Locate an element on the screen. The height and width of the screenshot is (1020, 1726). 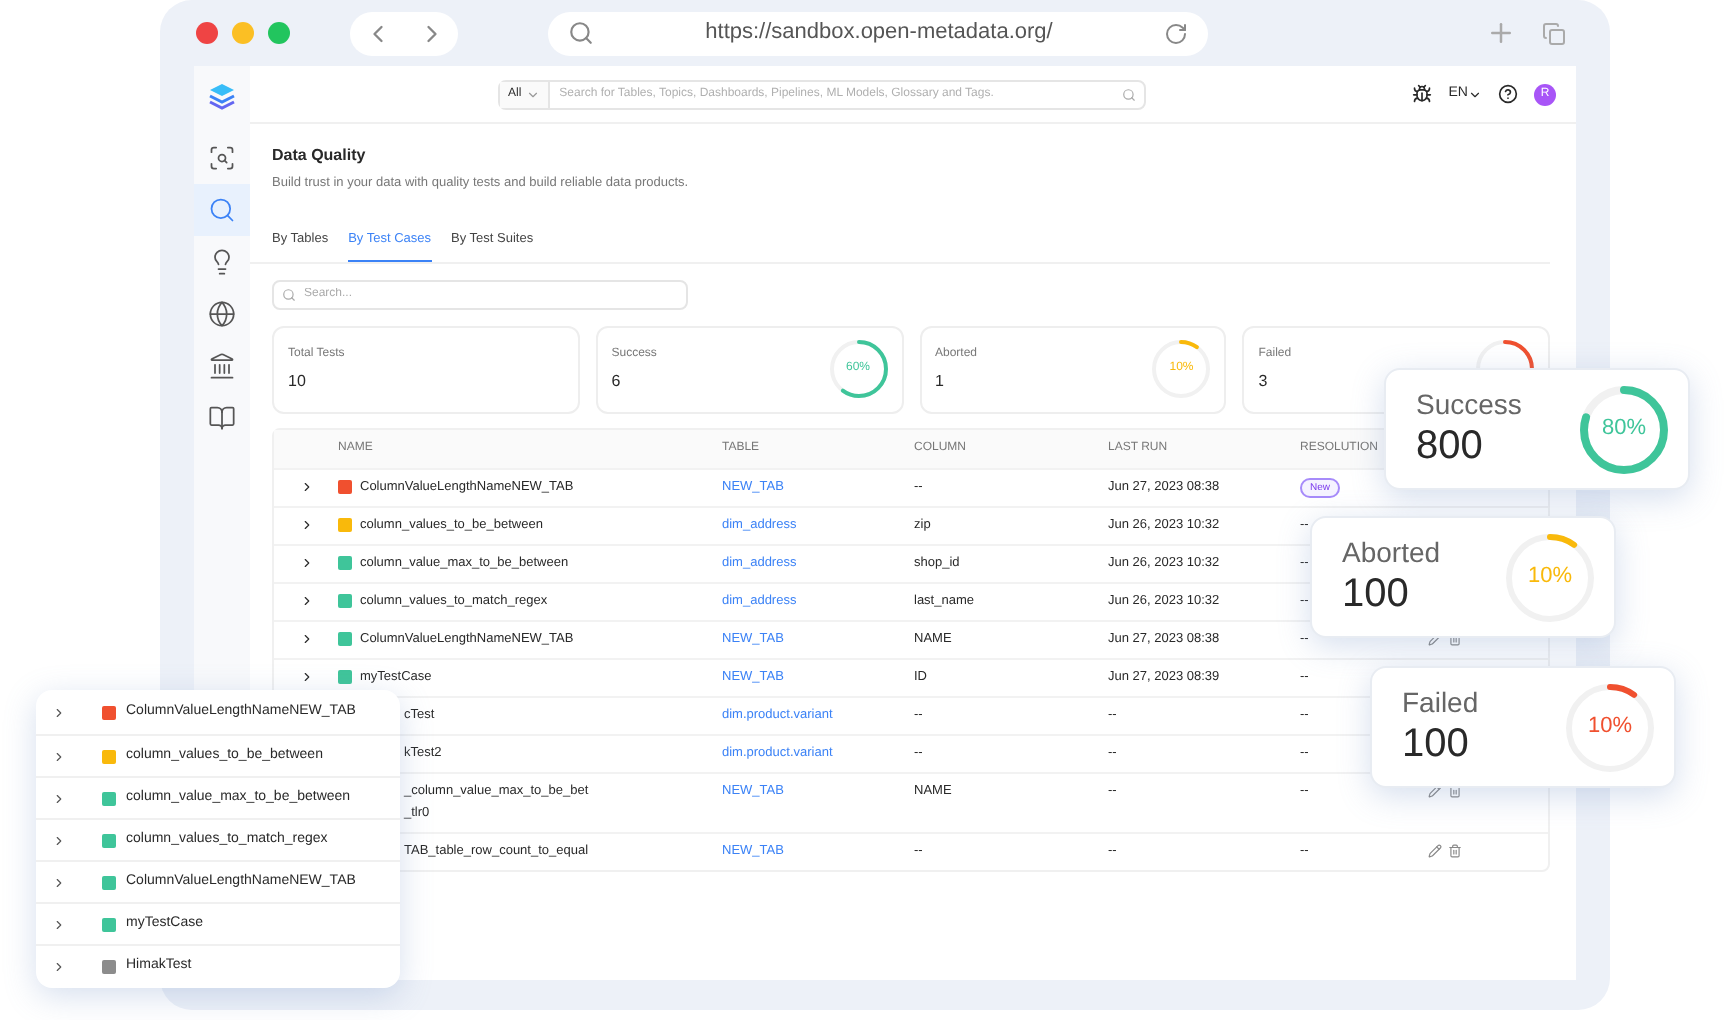
summary-value: 800 is located at coordinates (1450, 446).